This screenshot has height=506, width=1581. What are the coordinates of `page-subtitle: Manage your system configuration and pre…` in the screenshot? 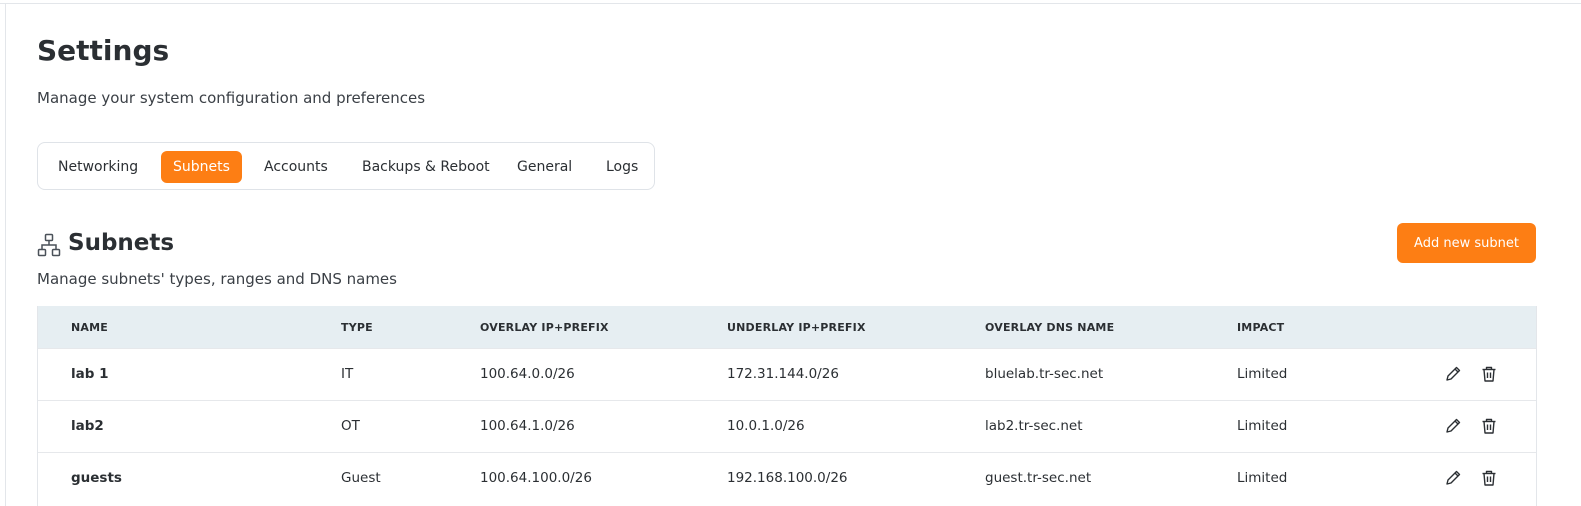 It's located at (231, 98).